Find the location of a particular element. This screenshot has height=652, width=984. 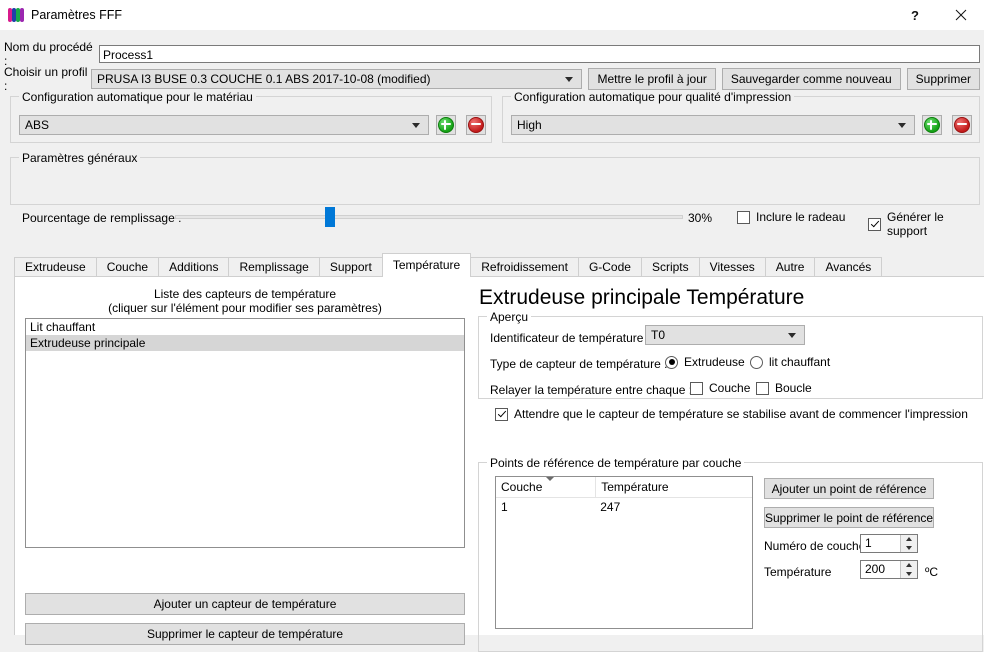

layer-number-spinner-buttons is located at coordinates (908, 543).